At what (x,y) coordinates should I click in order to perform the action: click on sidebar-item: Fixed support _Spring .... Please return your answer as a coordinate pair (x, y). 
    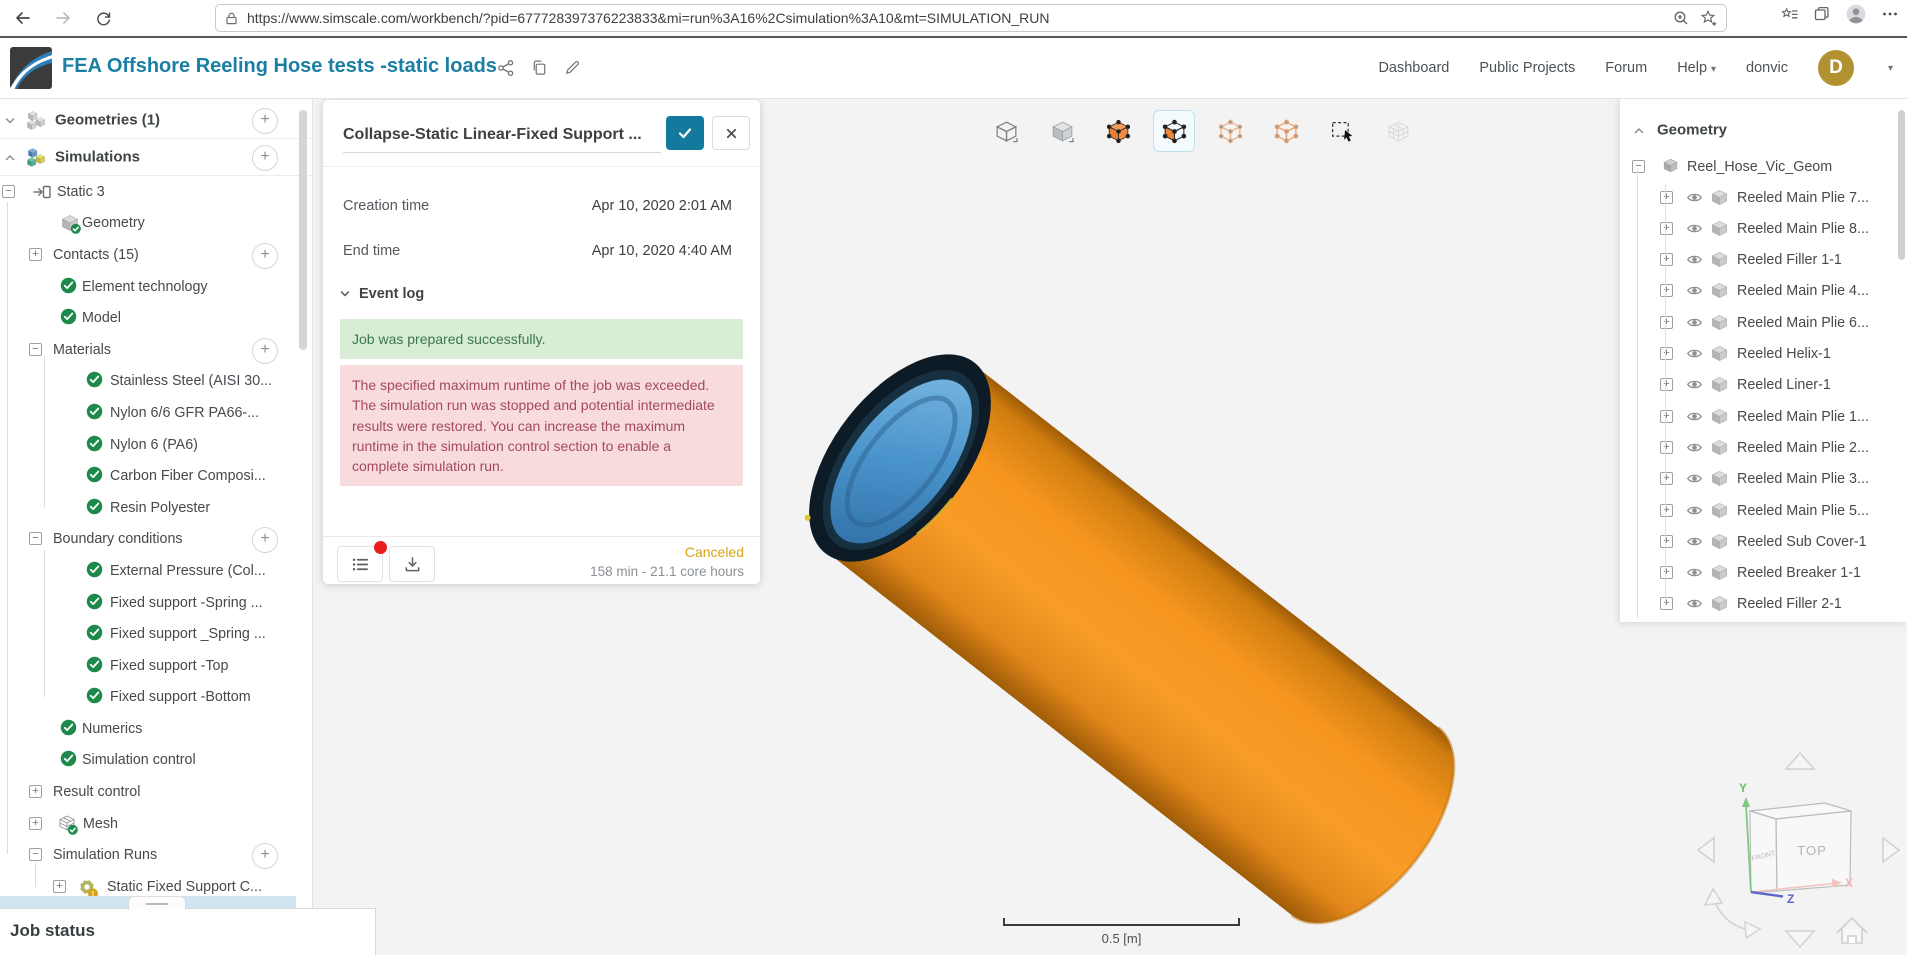
    Looking at the image, I should click on (156, 634).